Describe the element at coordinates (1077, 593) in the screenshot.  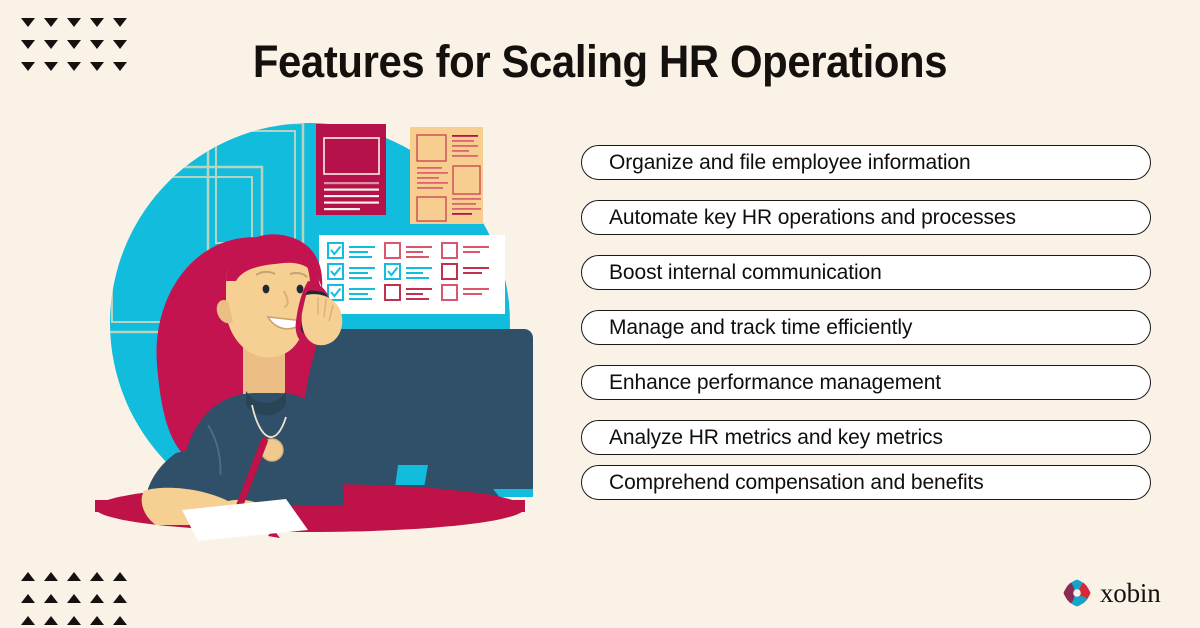
I see `xobin-logo-icon` at that location.